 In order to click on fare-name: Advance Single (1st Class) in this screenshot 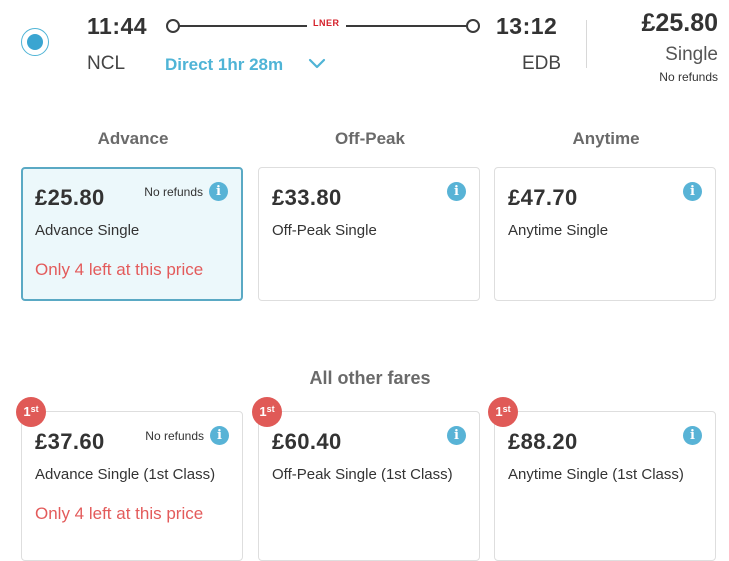, I will do `click(125, 474)`.